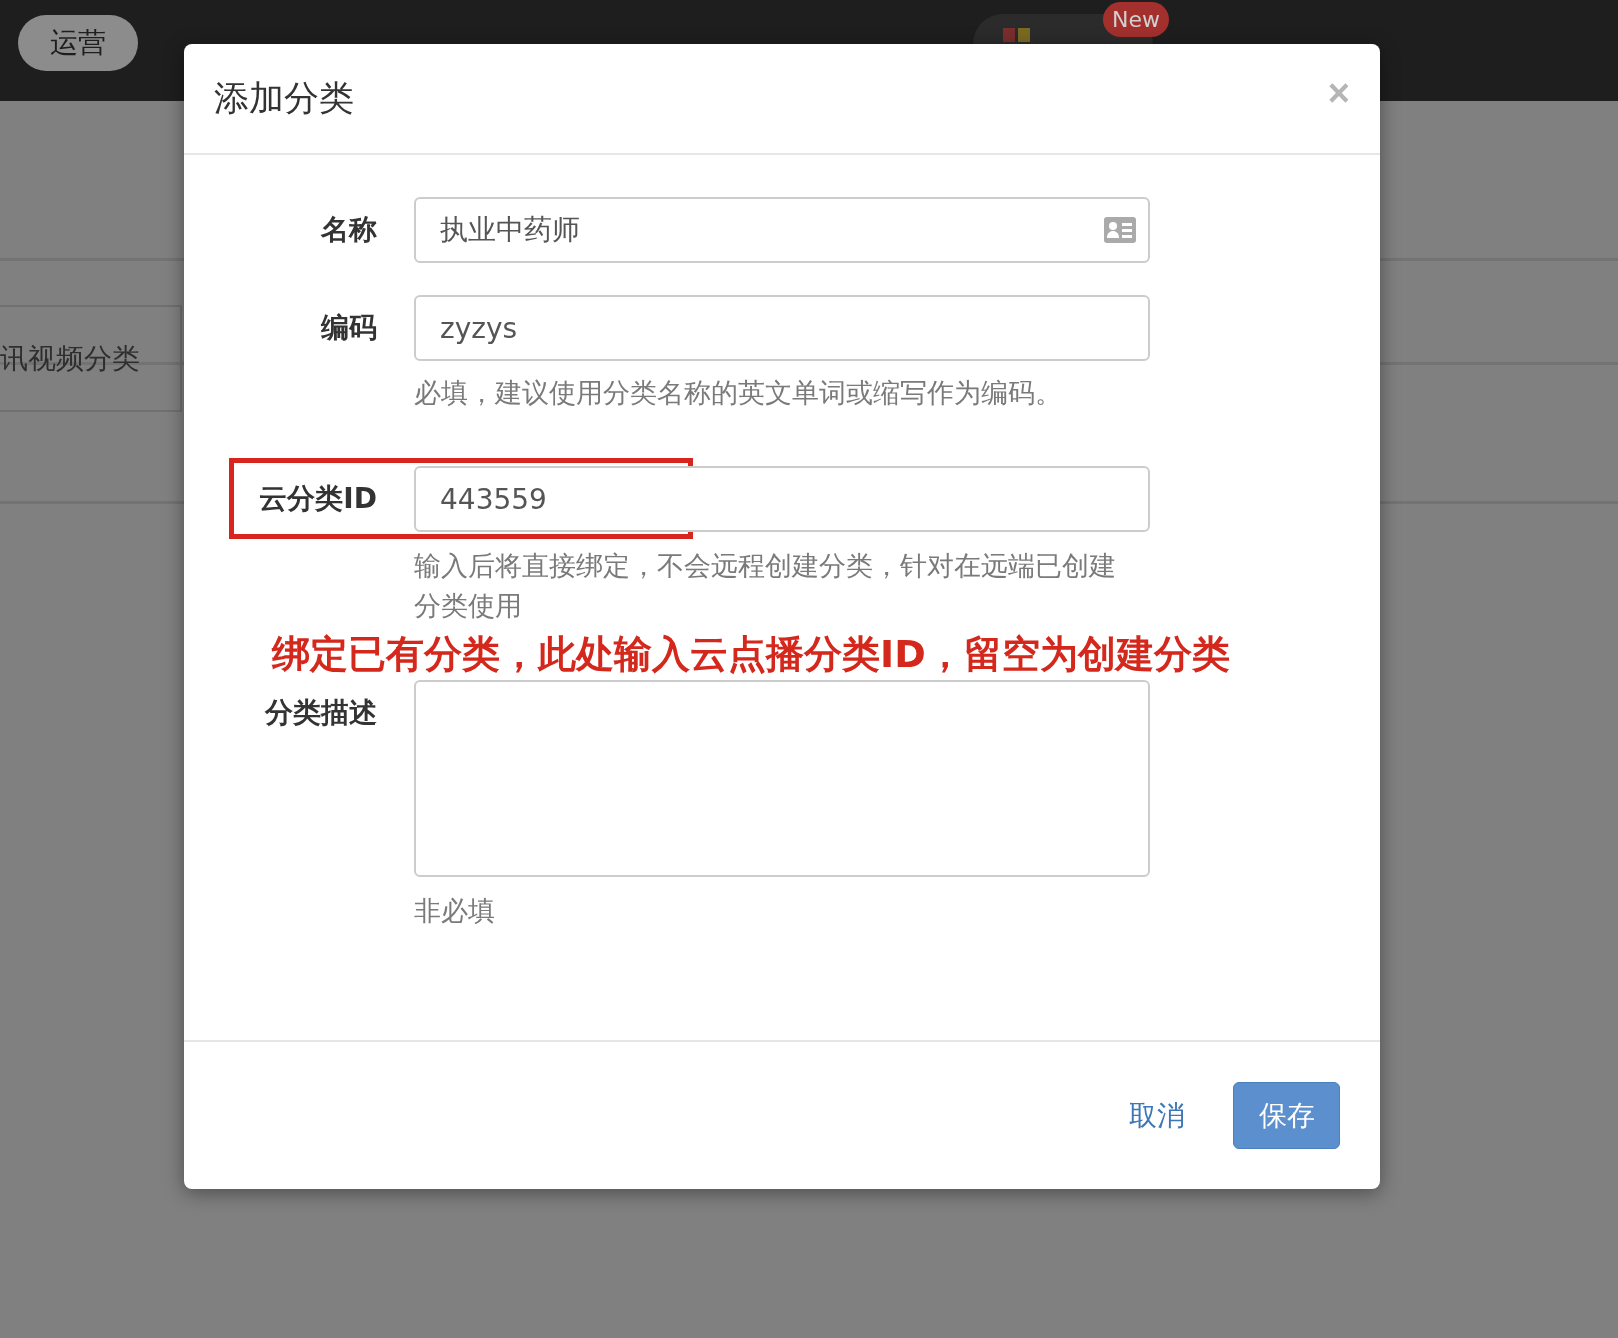  Describe the element at coordinates (1286, 1115) in the screenshot. I see `save-button: 保存` at that location.